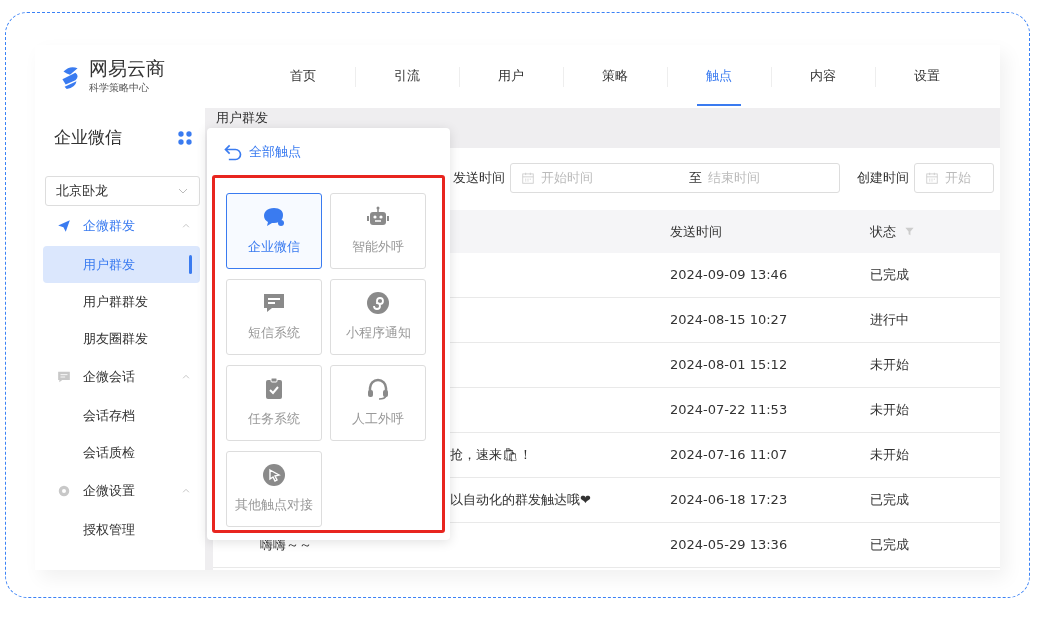 Image resolution: width=1050 pixels, height=628 pixels. What do you see at coordinates (491, 455) in the screenshot?
I see `message-text: 抢，速来🛍！` at bounding box center [491, 455].